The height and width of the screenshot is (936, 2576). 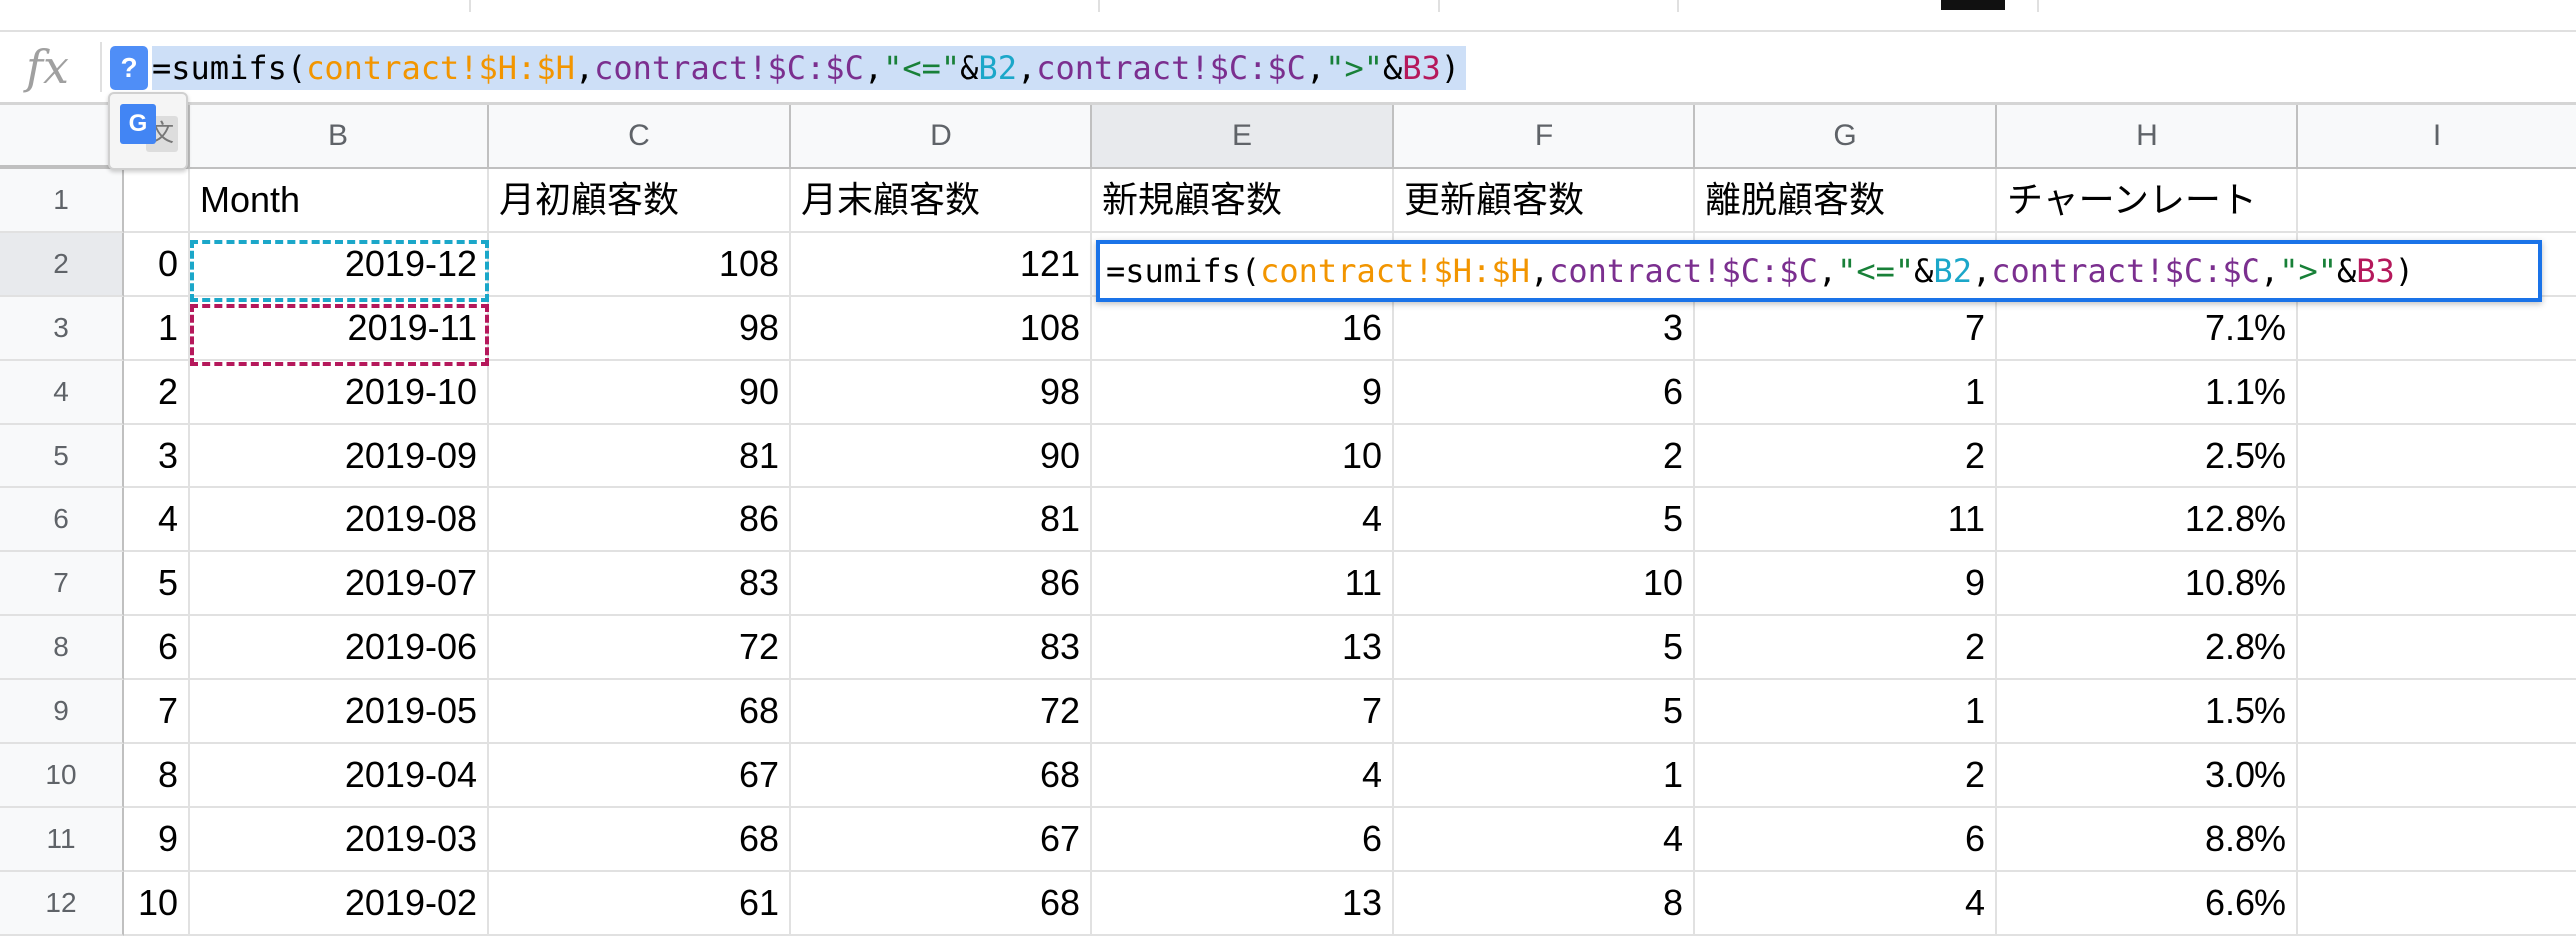 I want to click on table-cell: 72, so click(x=640, y=648).